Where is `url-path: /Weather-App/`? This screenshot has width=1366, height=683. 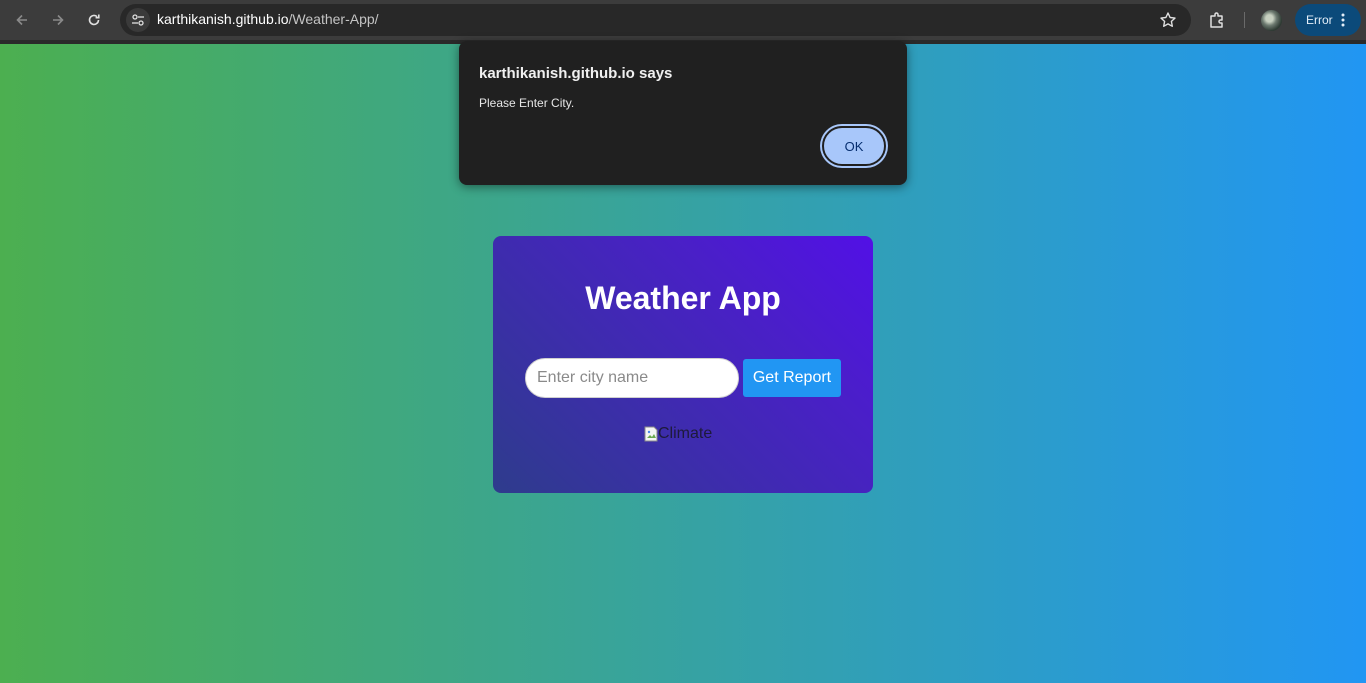
url-path: /Weather-App/ is located at coordinates (333, 19).